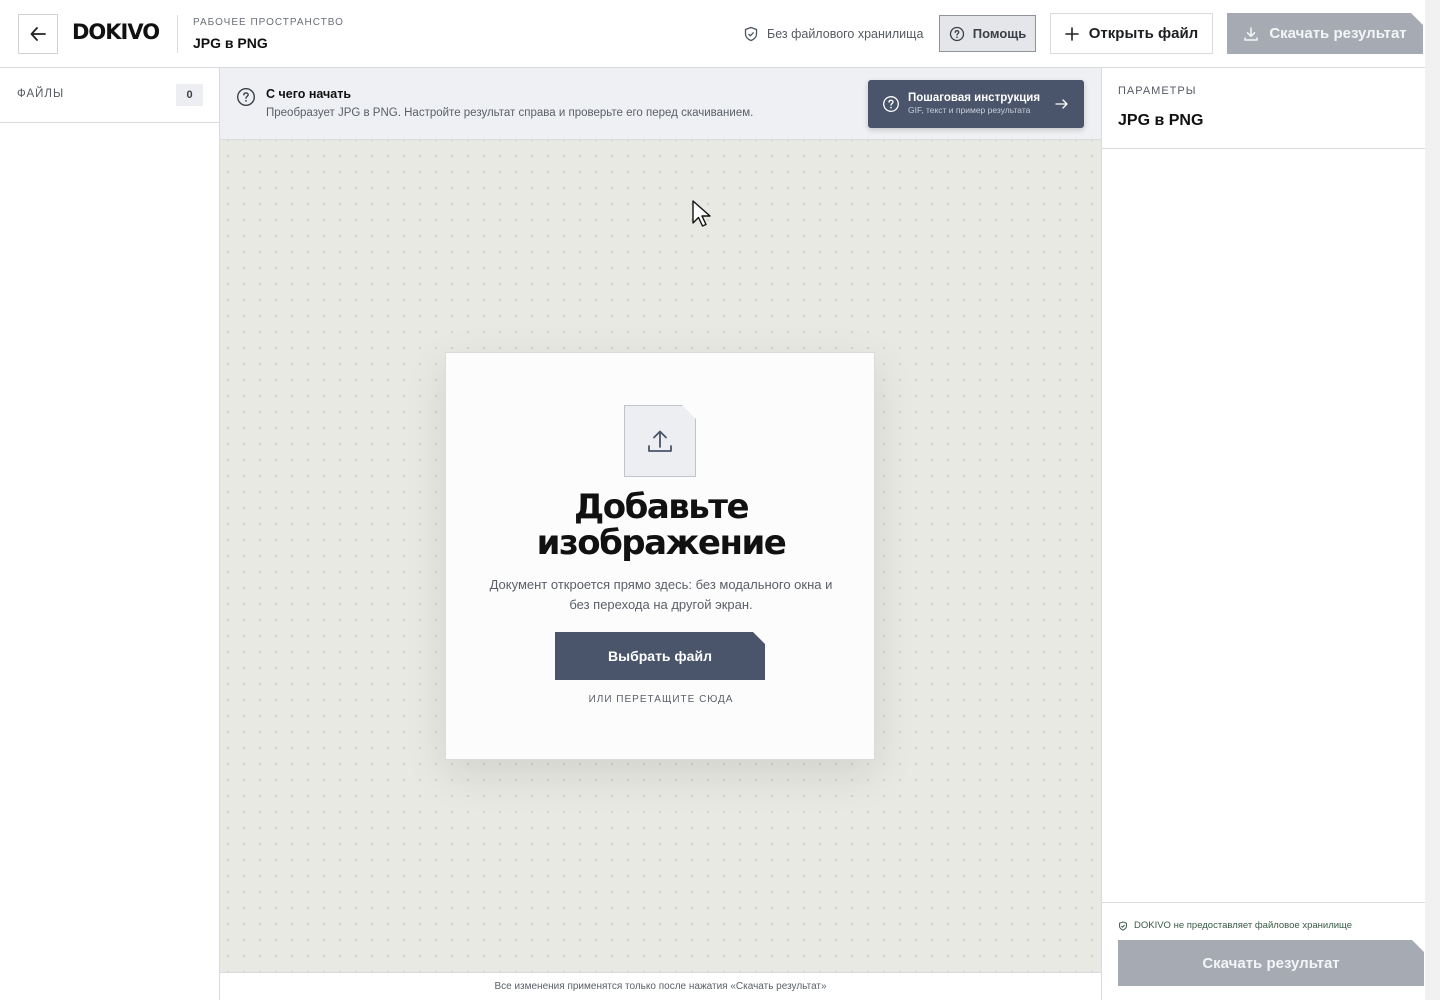  I want to click on parameters-title: JPG в PNG, so click(1161, 120).